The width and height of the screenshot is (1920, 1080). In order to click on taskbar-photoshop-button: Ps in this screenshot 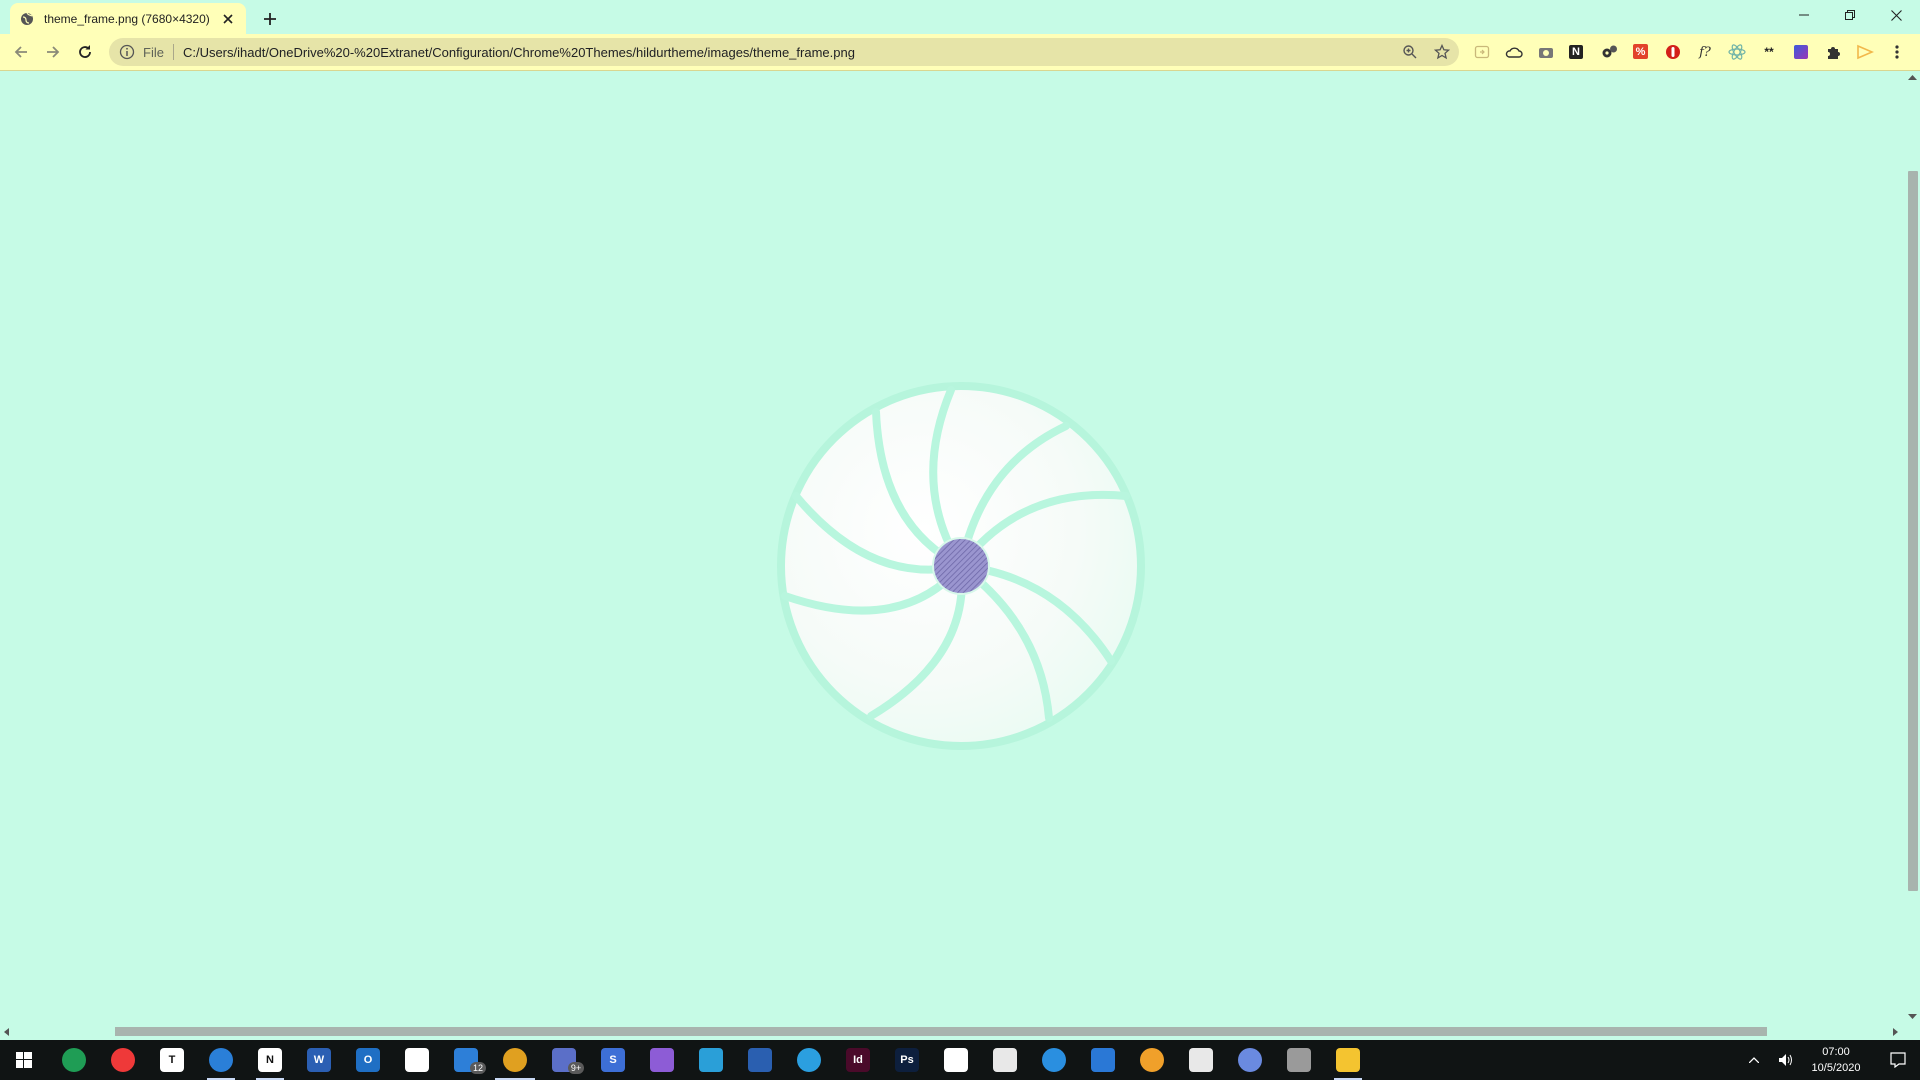, I will do `click(907, 1060)`.